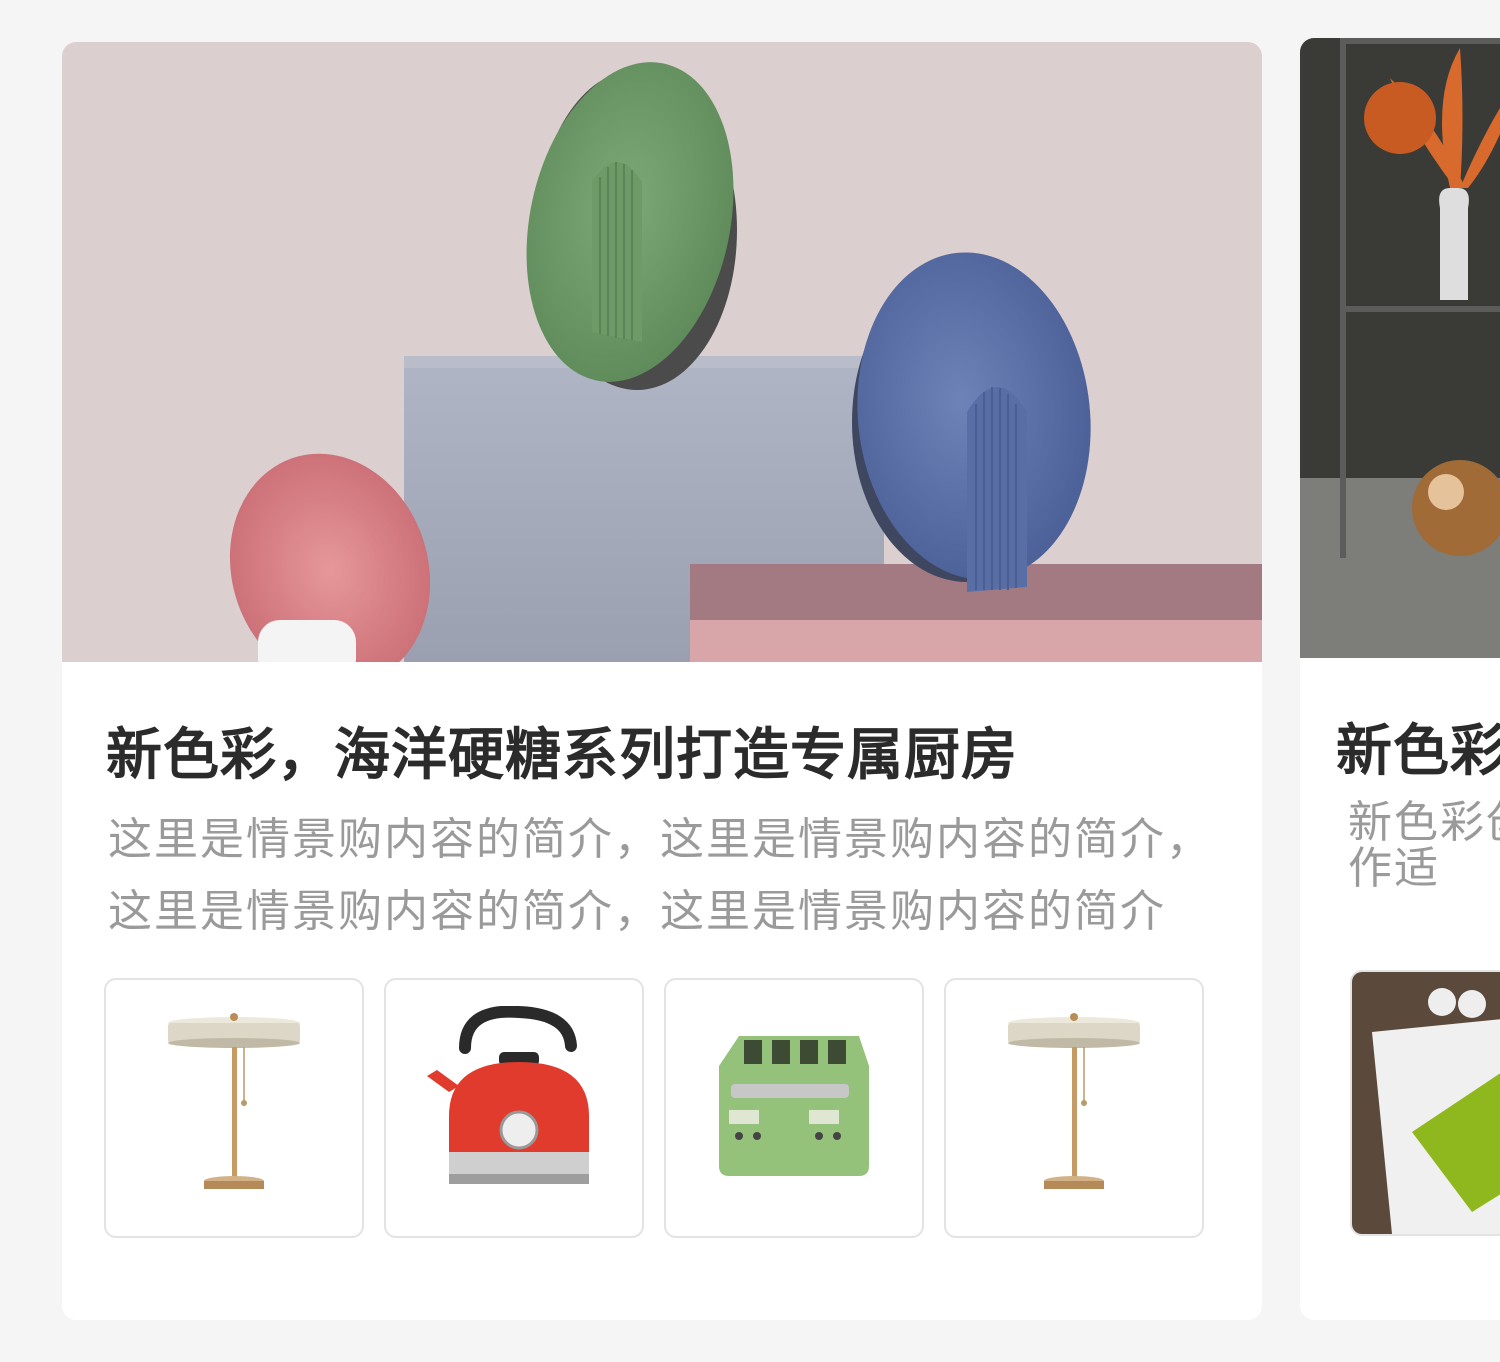 Image resolution: width=1500 pixels, height=1362 pixels. What do you see at coordinates (1424, 846) in the screenshot?
I see `card-description: 新色彩创作适` at bounding box center [1424, 846].